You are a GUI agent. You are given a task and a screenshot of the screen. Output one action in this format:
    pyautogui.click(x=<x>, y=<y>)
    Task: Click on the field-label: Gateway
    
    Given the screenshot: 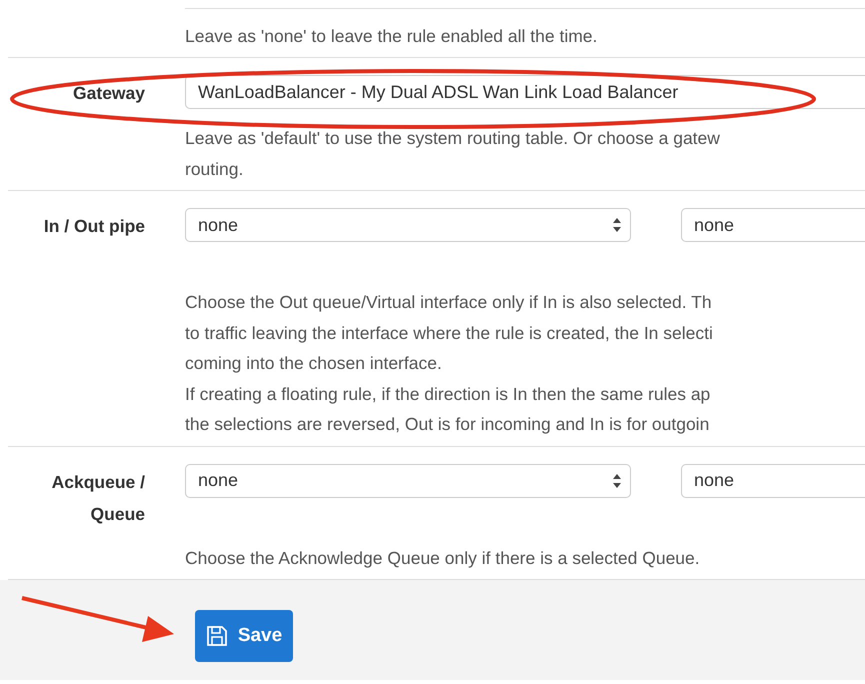 What is the action you would take?
    pyautogui.click(x=109, y=93)
    